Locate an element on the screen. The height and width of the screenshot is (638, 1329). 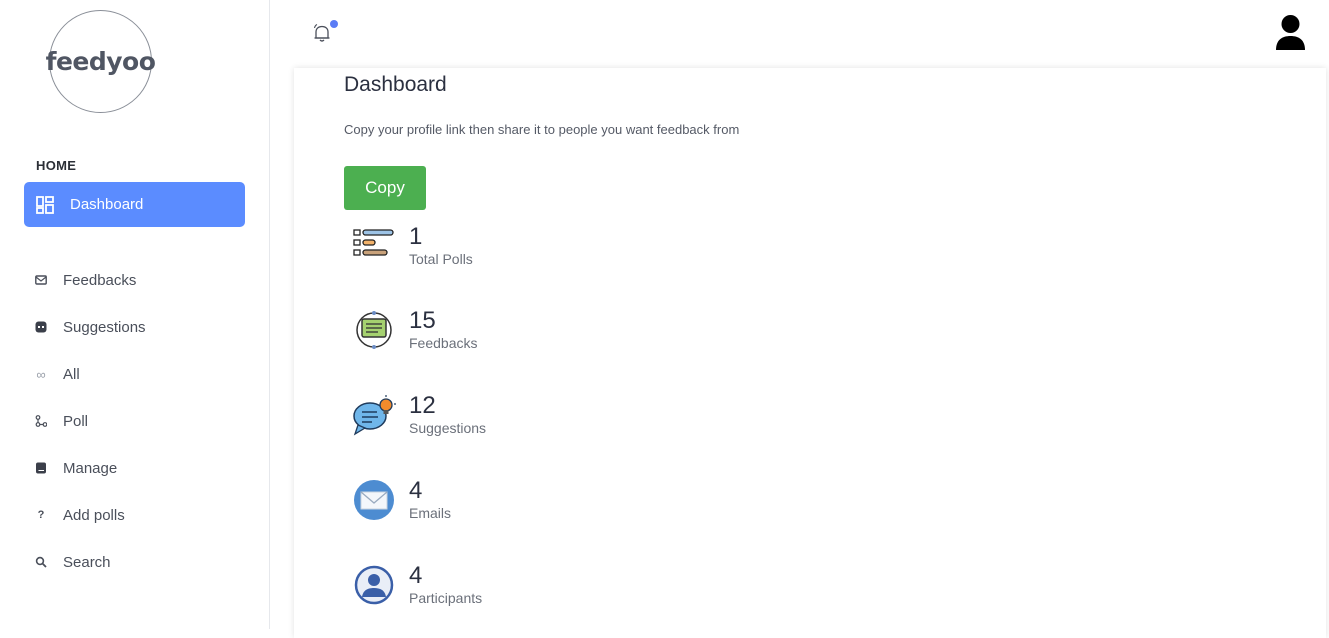
sidebar-item-manage: Manage is located at coordinates (76, 468).